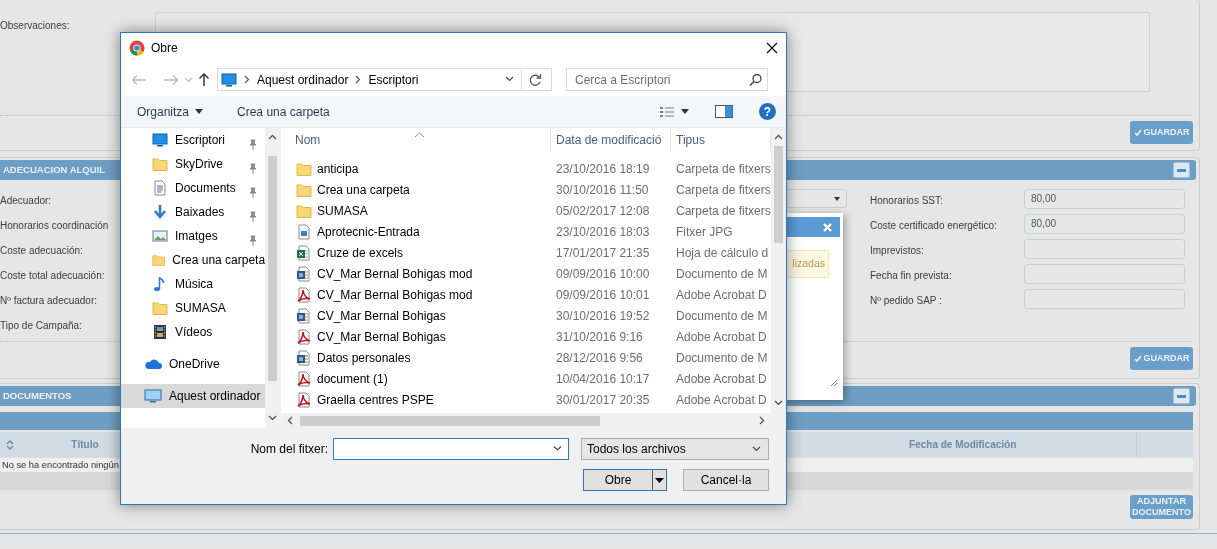 The width and height of the screenshot is (1217, 549). Describe the element at coordinates (26, 200) in the screenshot. I see `field-label: Adecuador:` at that location.